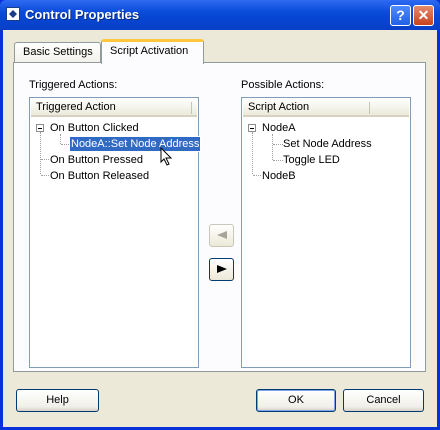 The height and width of the screenshot is (430, 440). I want to click on tree-item-set-node-address-selected: NodeA::Set Node Address, so click(135, 144).